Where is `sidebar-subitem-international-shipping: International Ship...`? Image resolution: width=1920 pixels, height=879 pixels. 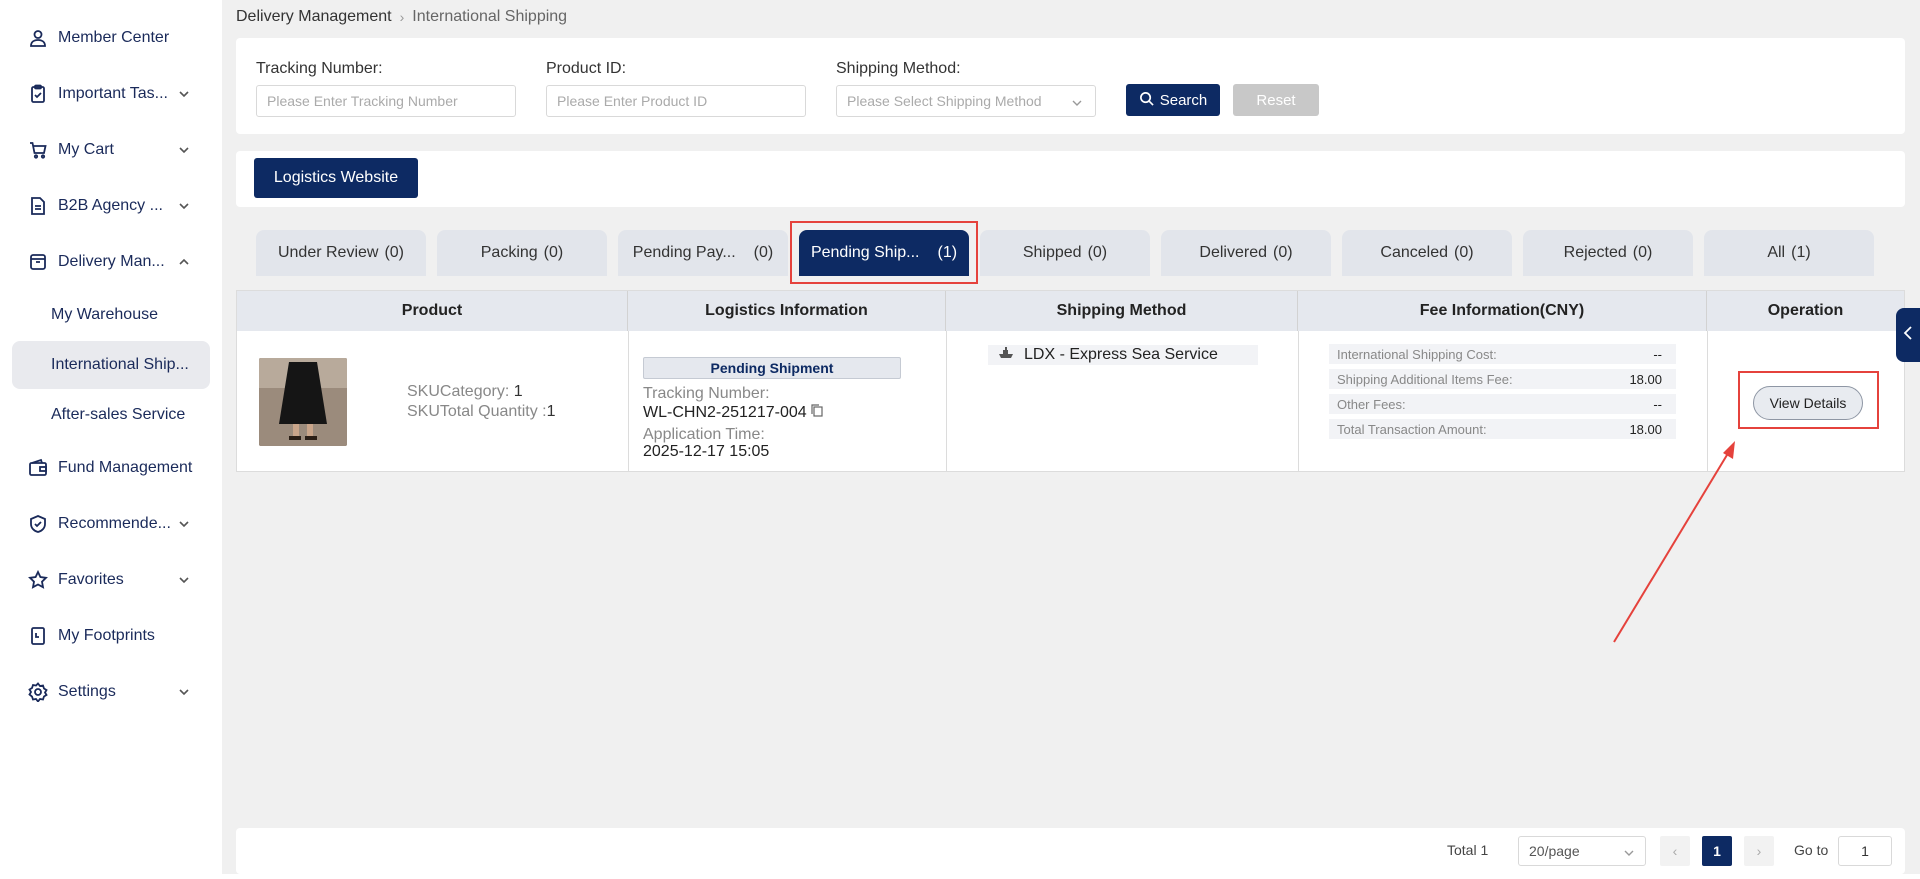
sidebar-subitem-international-shipping: International Ship... is located at coordinates (111, 365).